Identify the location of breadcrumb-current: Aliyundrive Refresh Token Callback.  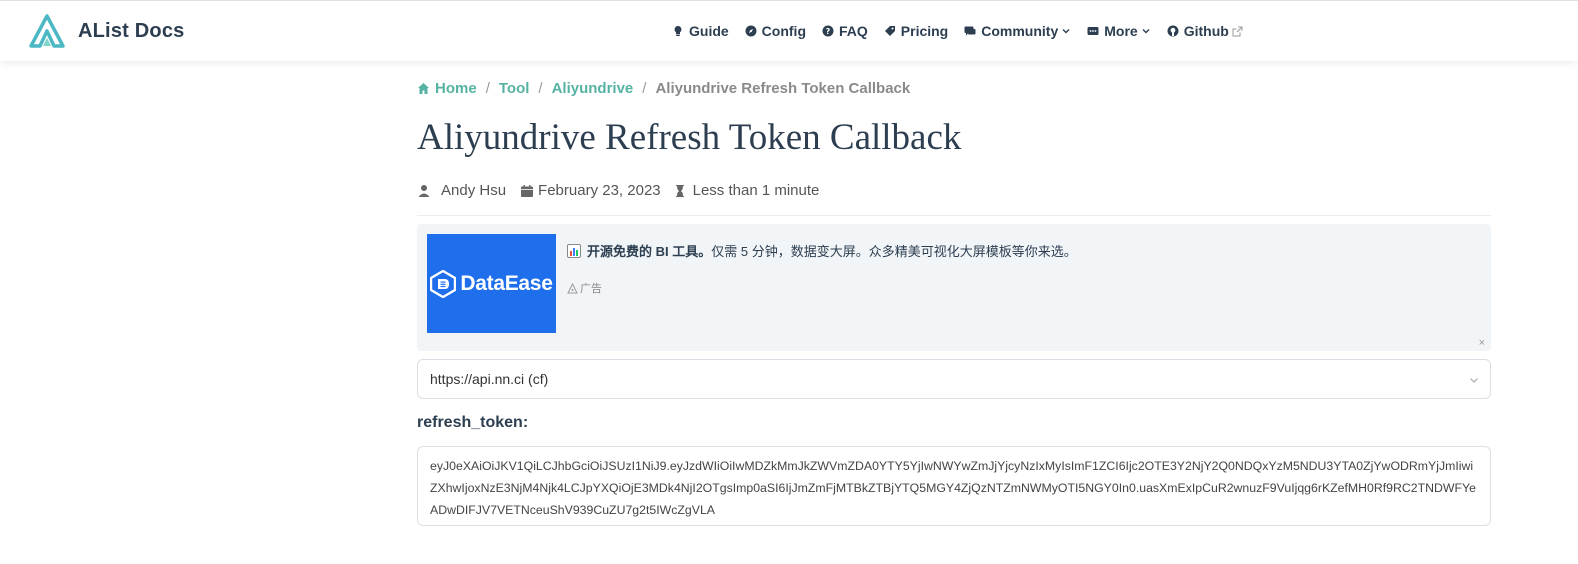
(783, 88).